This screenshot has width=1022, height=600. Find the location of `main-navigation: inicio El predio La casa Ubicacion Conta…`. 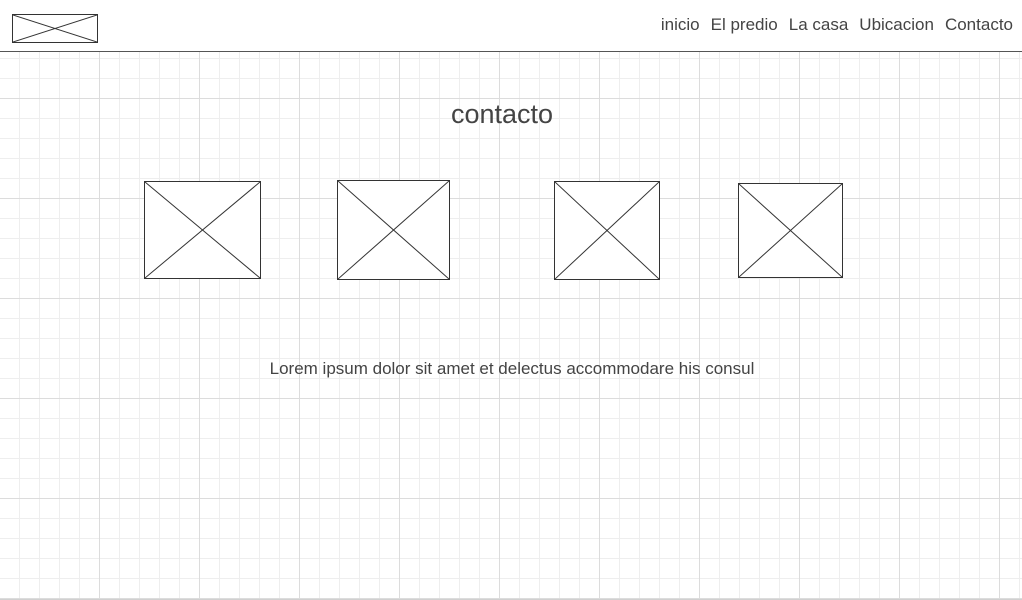

main-navigation: inicio El predio La casa Ubicacion Conta… is located at coordinates (837, 25).